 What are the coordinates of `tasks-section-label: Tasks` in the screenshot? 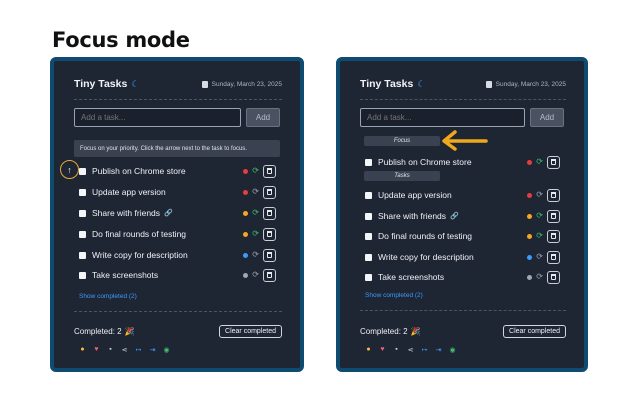 It's located at (402, 176).